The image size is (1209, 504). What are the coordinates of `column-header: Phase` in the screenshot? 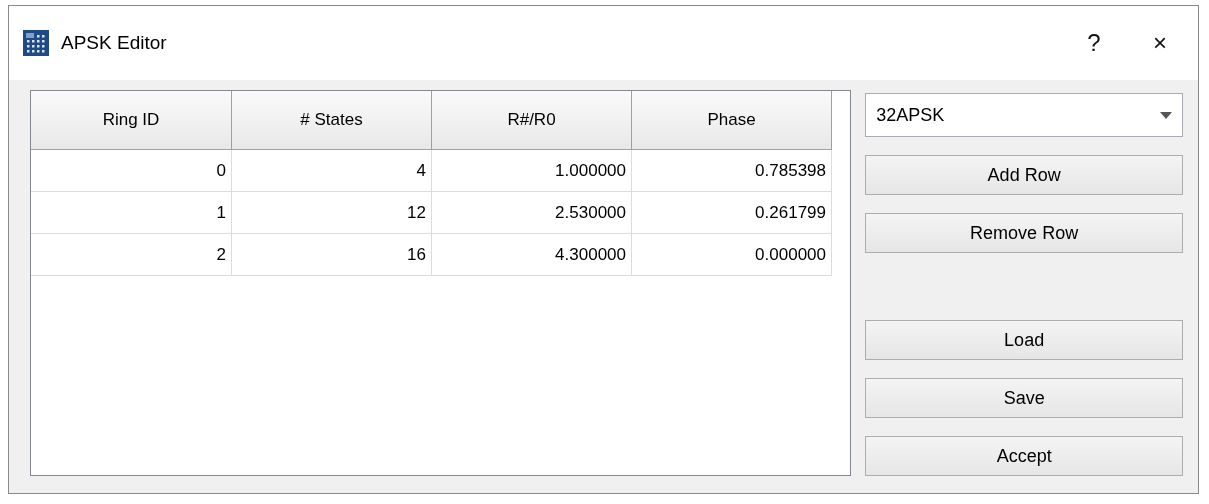 It's located at (732, 120).